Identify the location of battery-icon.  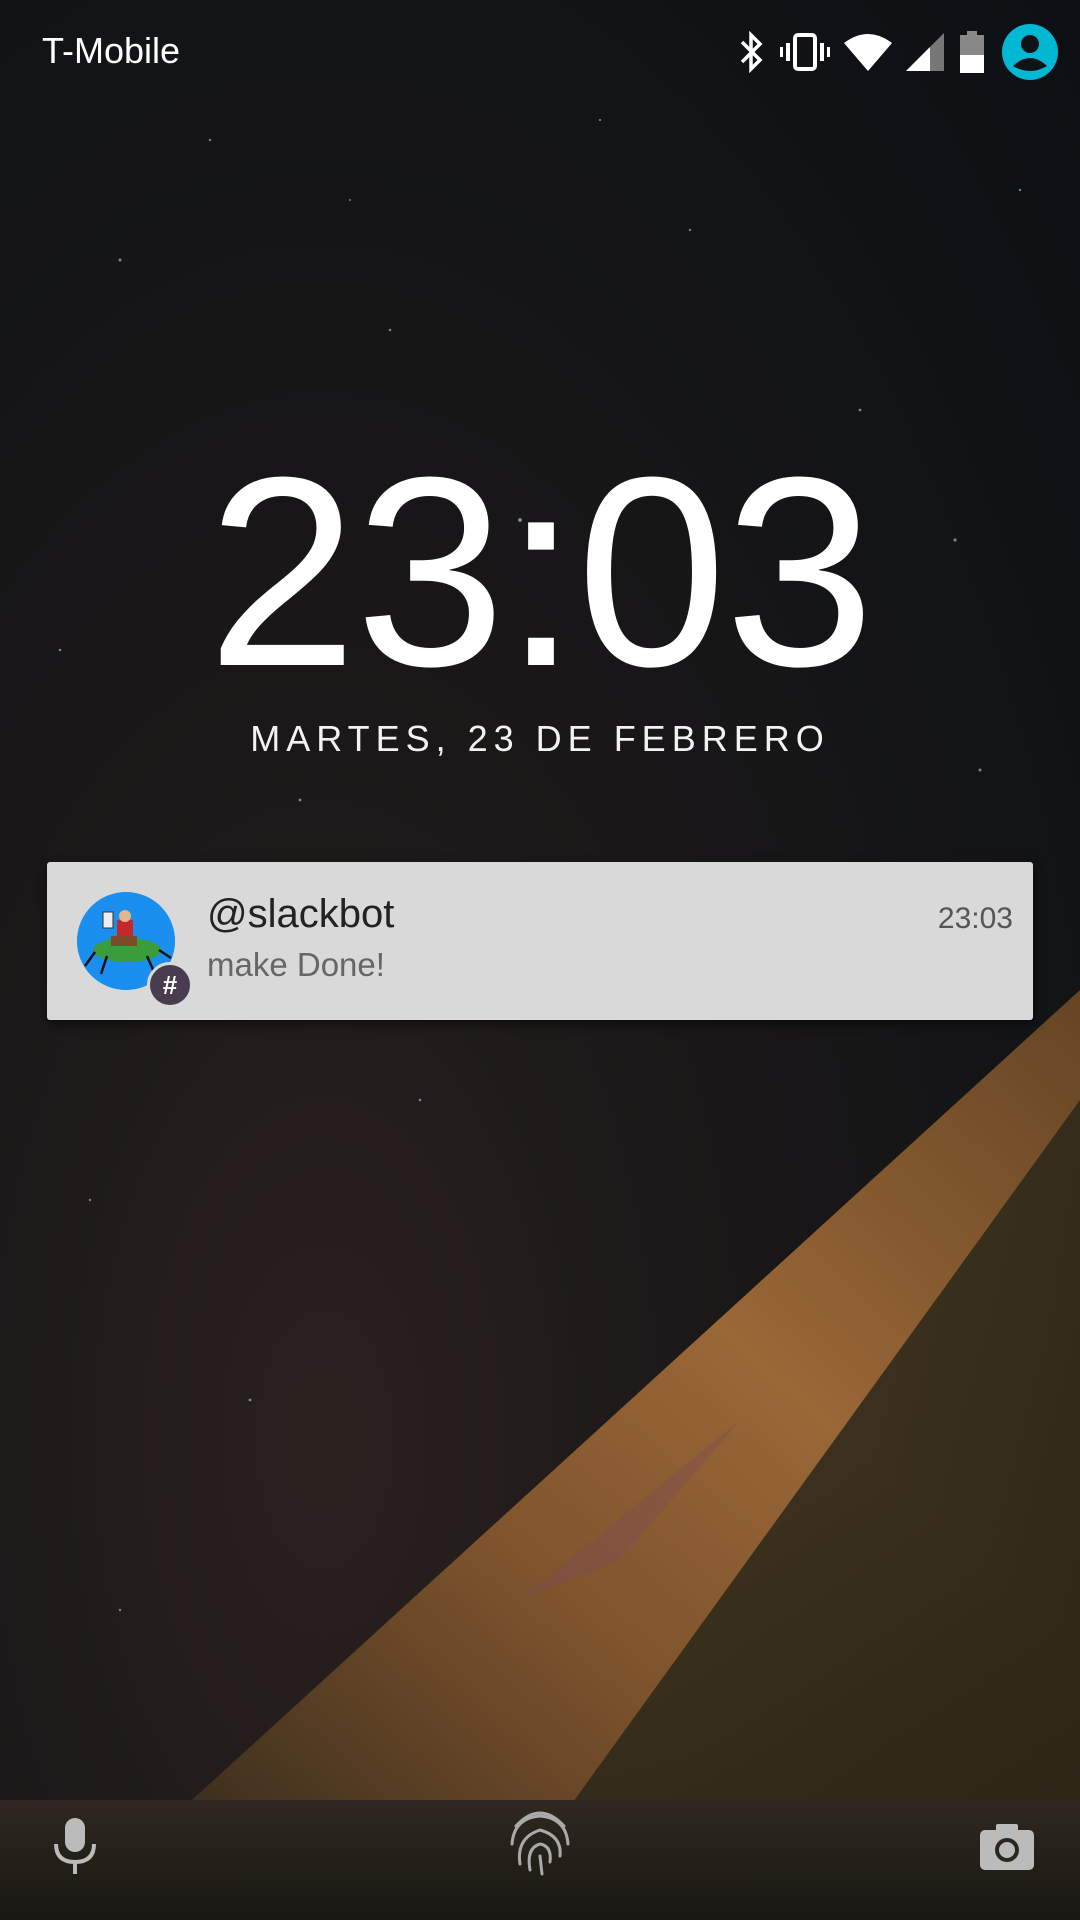
(972, 52).